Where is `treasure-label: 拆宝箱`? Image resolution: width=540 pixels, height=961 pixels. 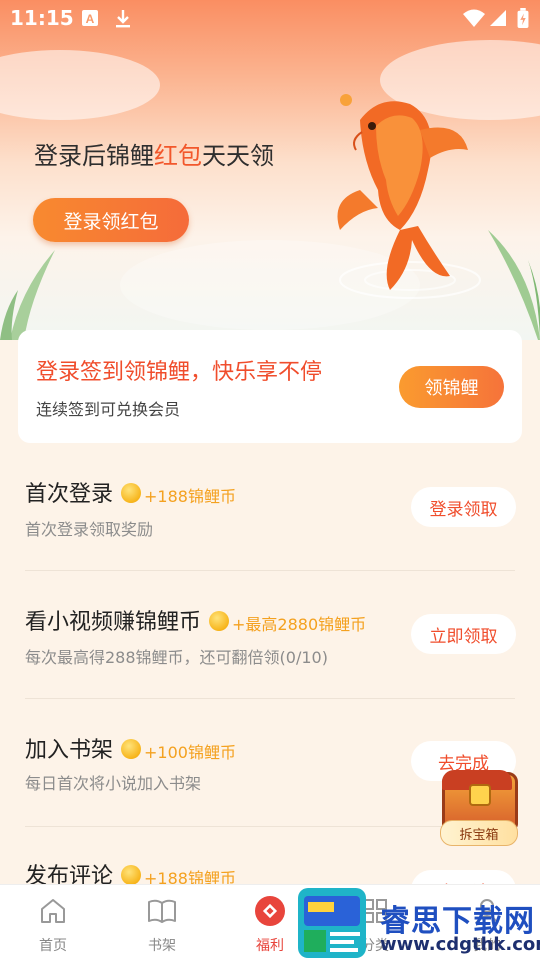
treasure-label: 拆宝箱 is located at coordinates (479, 833).